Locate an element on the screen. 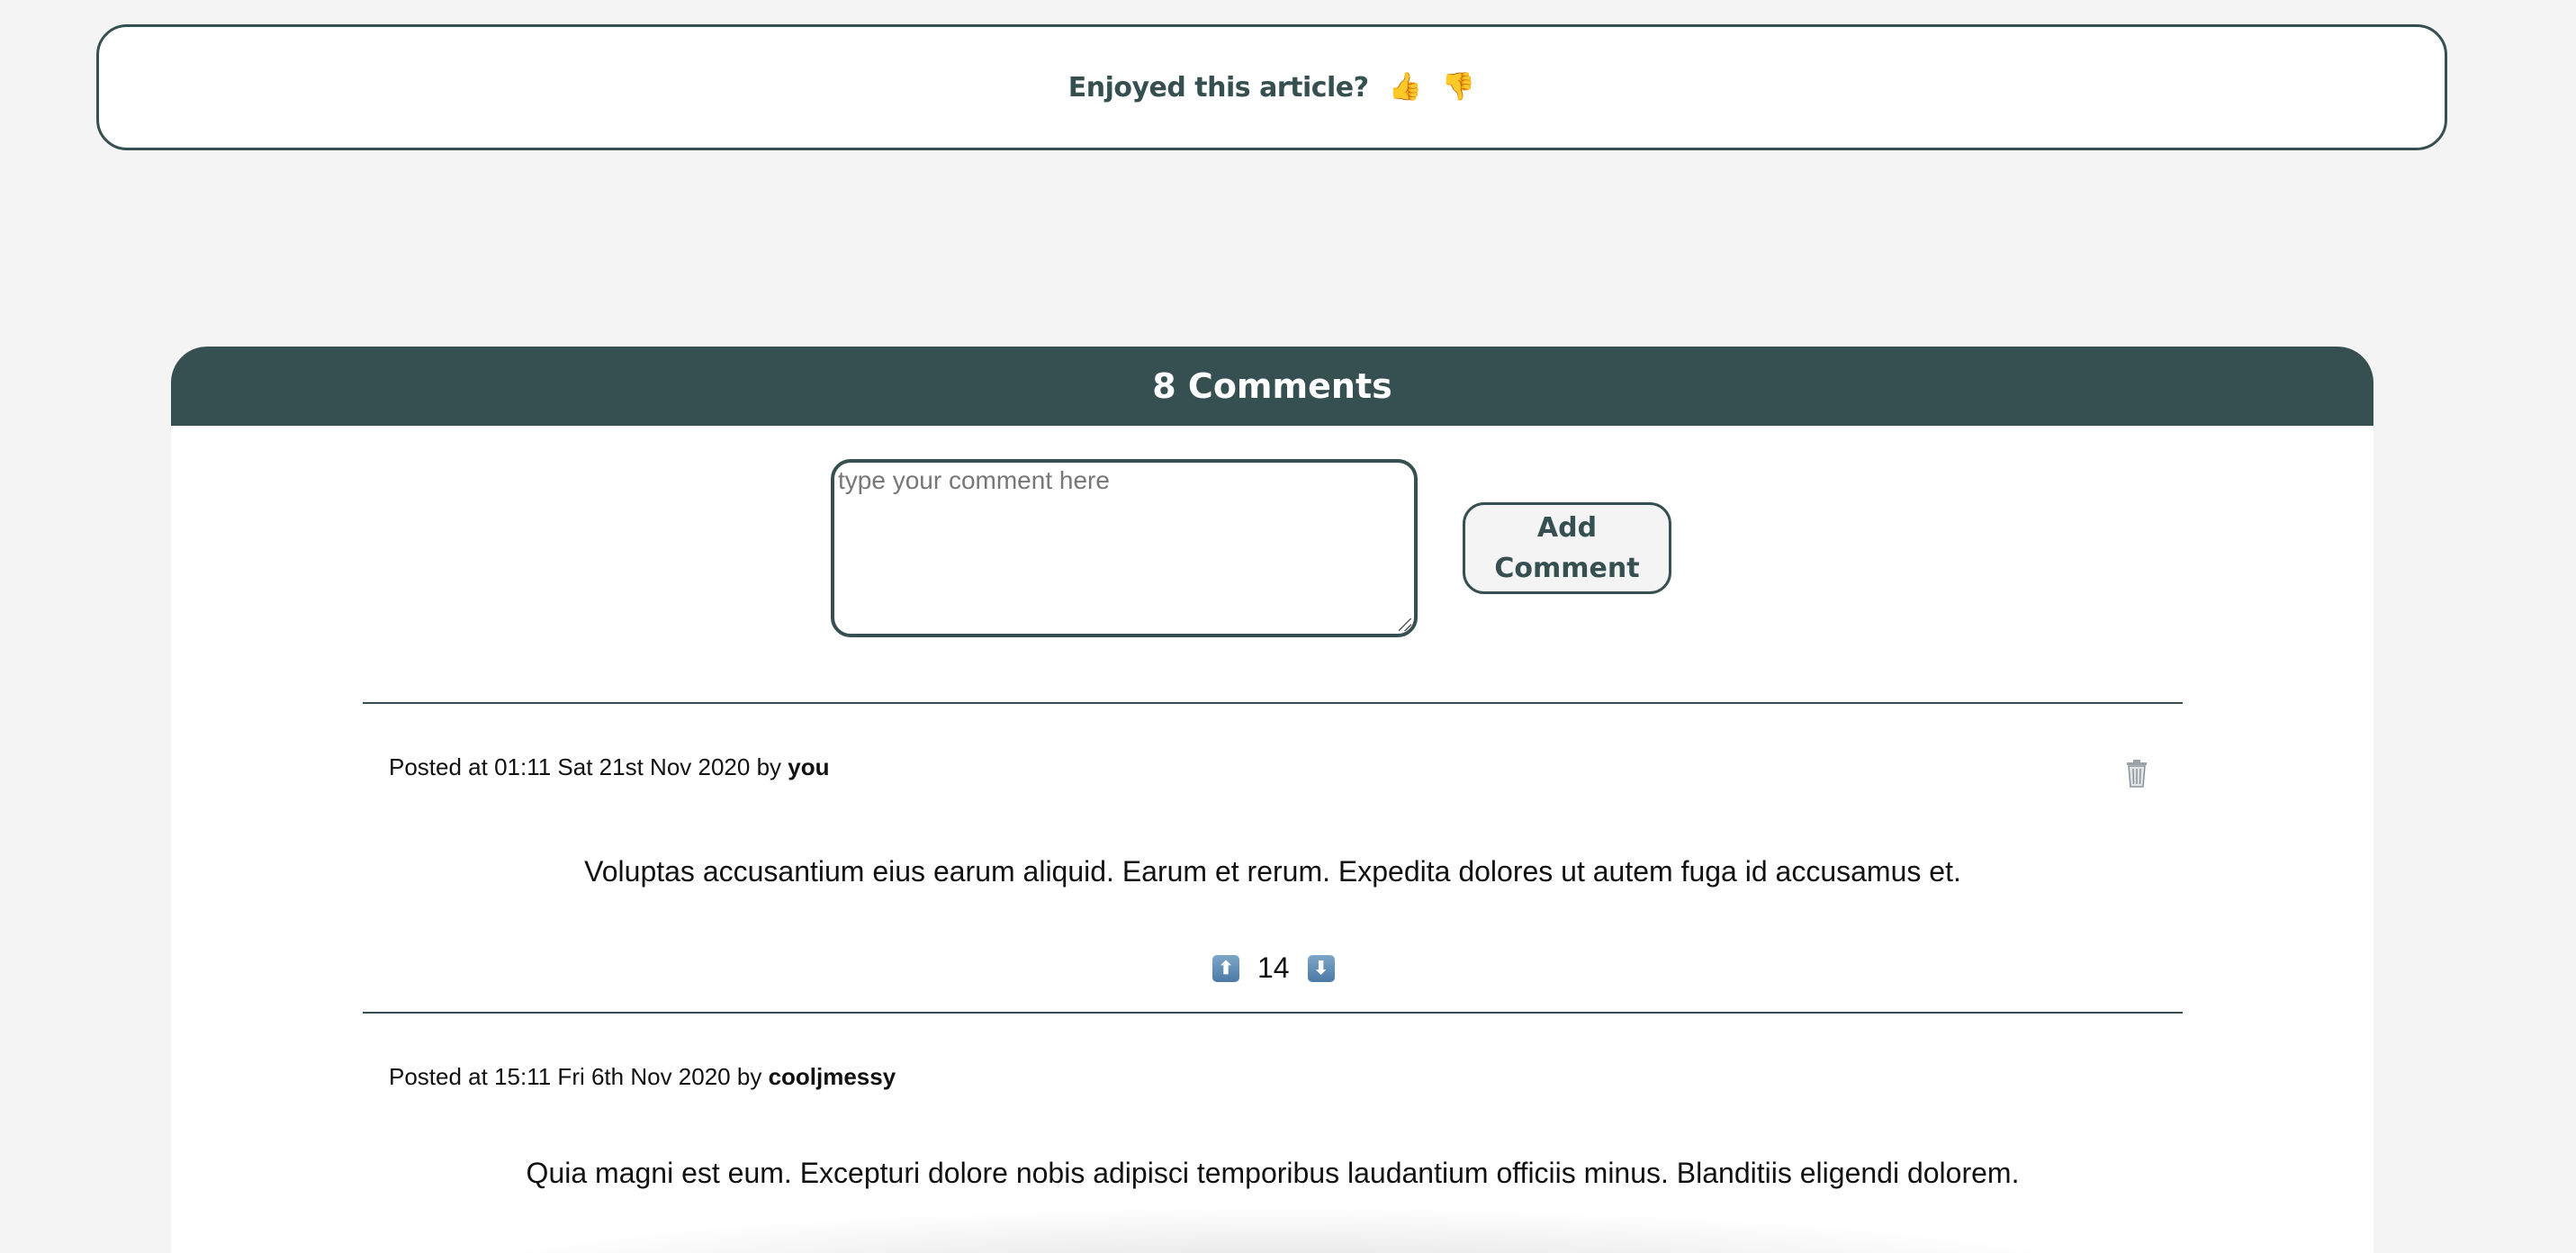  add-label-line2: Comment is located at coordinates (1567, 569).